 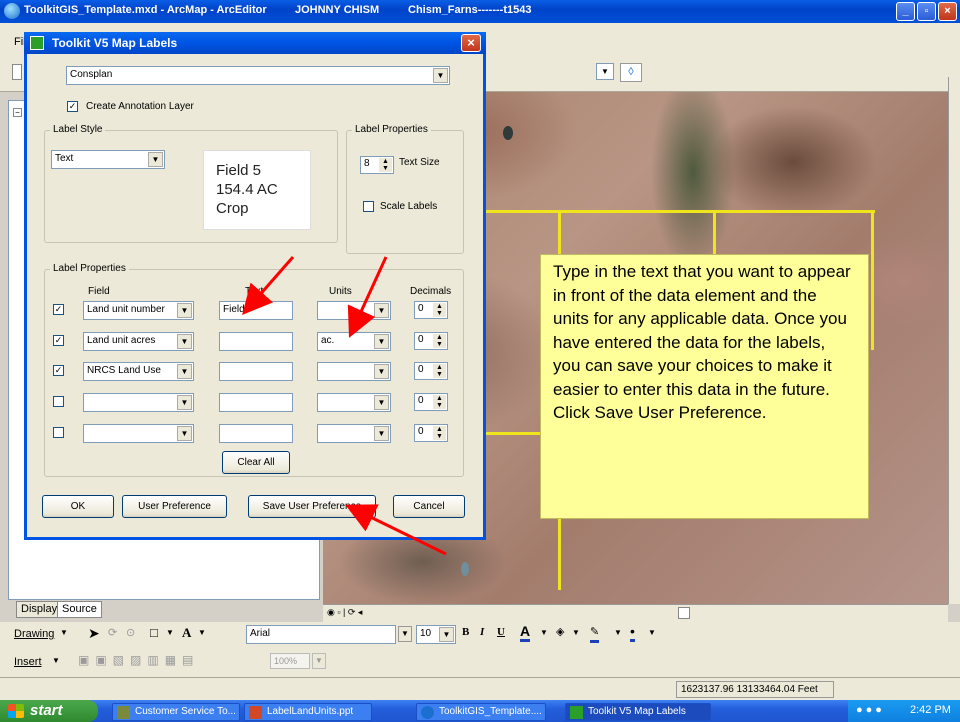 I want to click on pond-marker, so click(x=465, y=569).